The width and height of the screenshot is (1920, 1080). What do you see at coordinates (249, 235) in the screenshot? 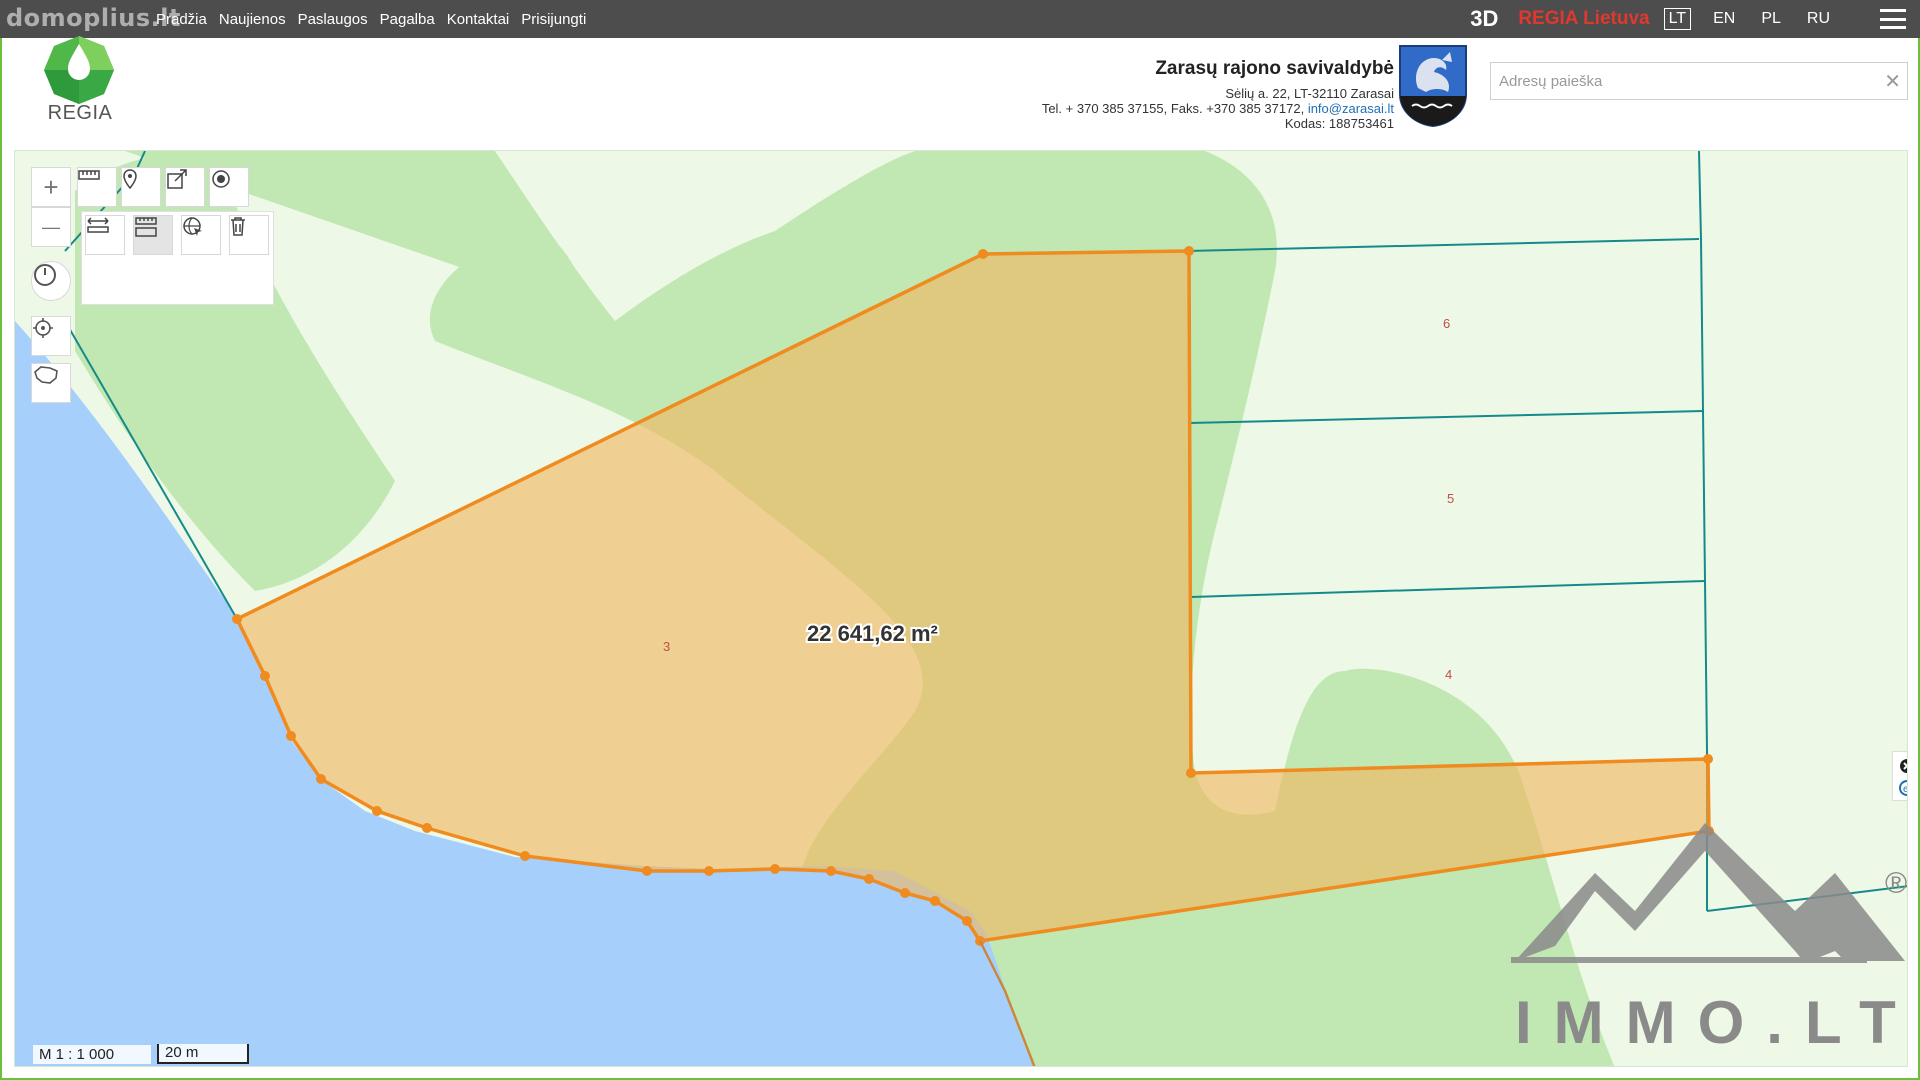
I see `delete-tool-button` at bounding box center [249, 235].